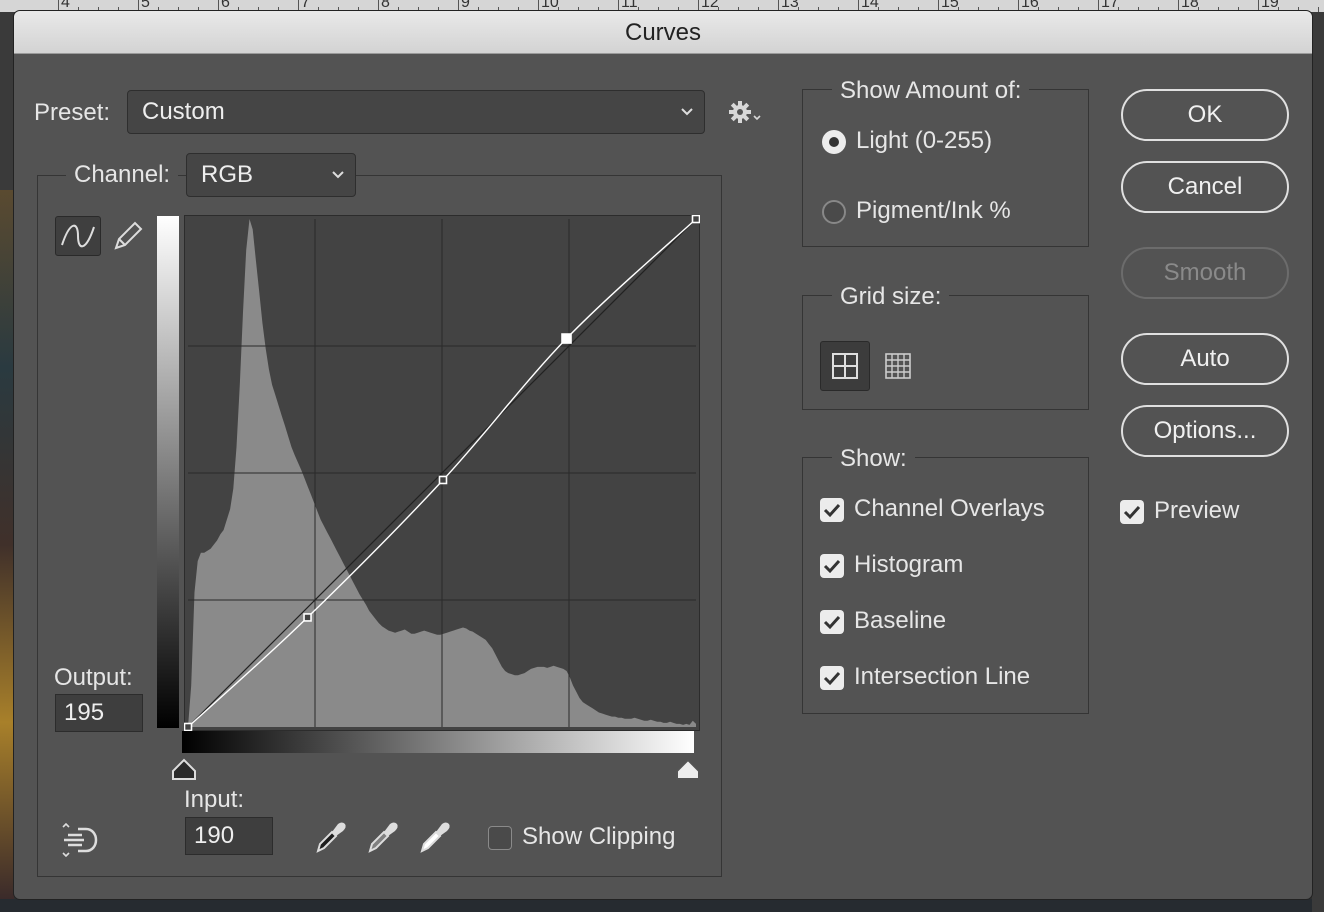 This screenshot has width=1324, height=912. What do you see at coordinates (891, 297) in the screenshot?
I see `grid-size-title: Grid size:` at bounding box center [891, 297].